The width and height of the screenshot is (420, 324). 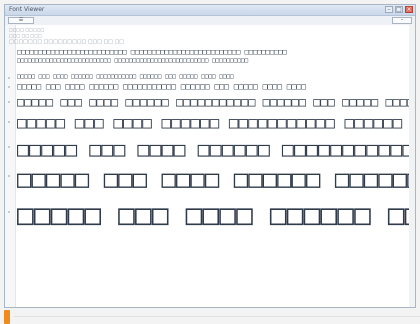 What do you see at coordinates (10, 166) in the screenshot?
I see `line-gutter` at bounding box center [10, 166].